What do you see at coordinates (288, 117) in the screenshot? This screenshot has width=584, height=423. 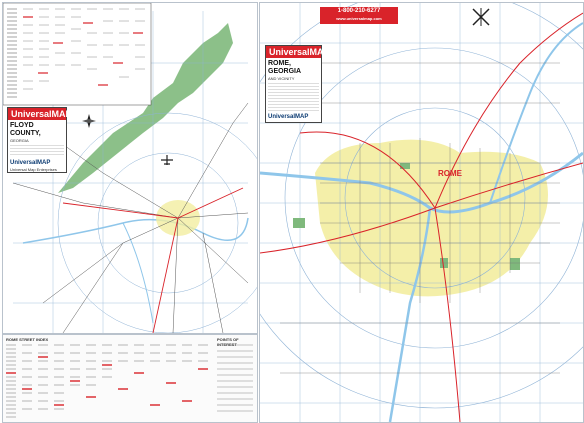 I see `right-footer-brand: UniversalMAP` at bounding box center [288, 117].